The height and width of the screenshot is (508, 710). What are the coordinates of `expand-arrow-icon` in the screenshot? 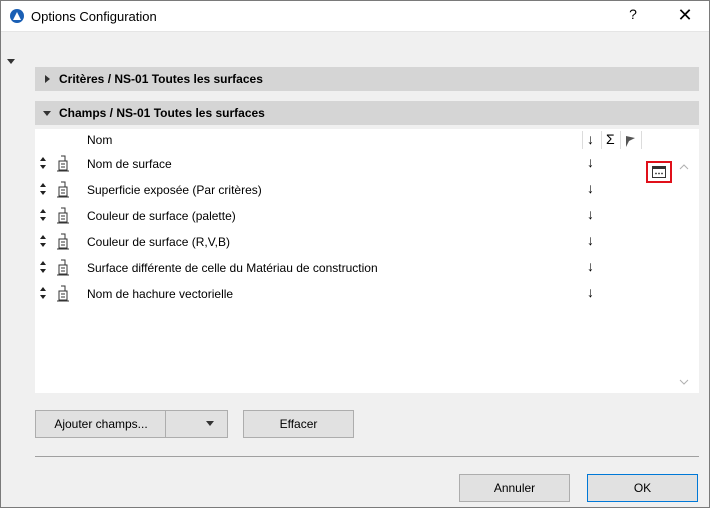 It's located at (47, 79).